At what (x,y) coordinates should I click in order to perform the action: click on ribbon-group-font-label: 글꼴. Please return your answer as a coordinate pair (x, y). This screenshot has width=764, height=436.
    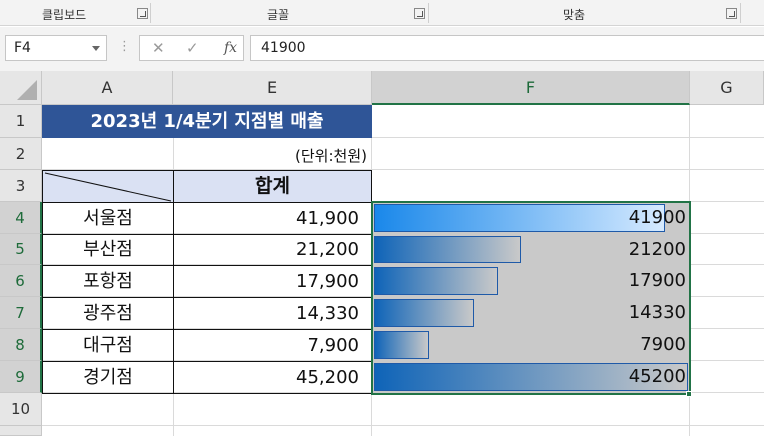
    Looking at the image, I should click on (278, 15).